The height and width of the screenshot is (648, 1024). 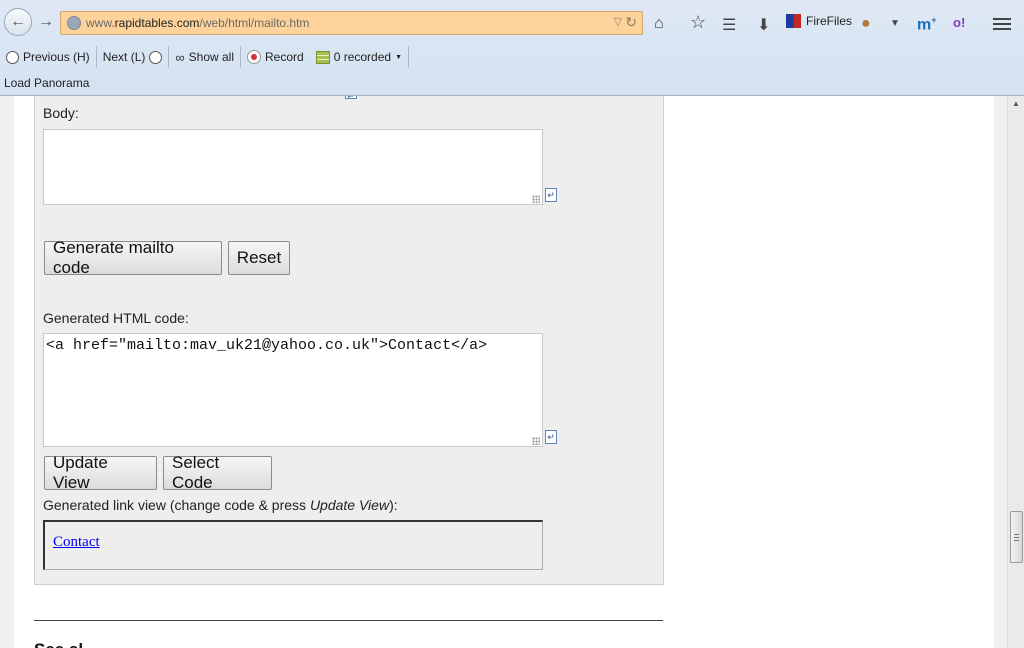 I want to click on firefiles-button: FireFiles, so click(x=819, y=21).